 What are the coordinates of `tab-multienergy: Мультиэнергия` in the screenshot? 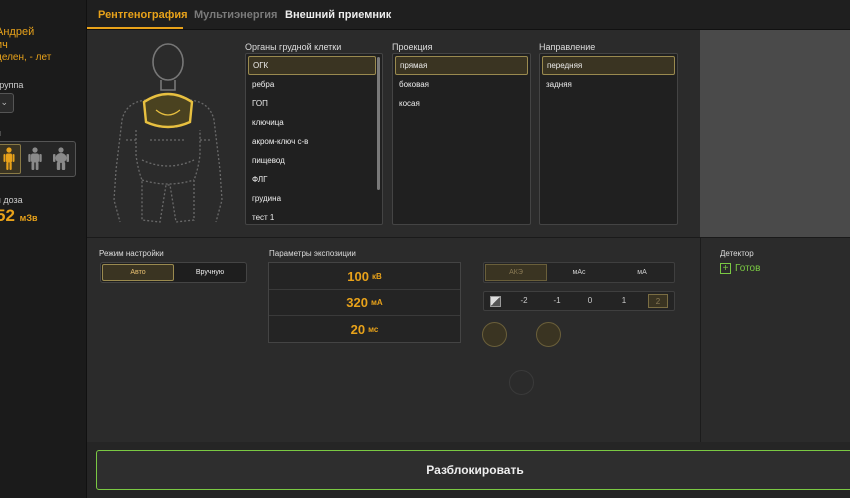 It's located at (235, 15).